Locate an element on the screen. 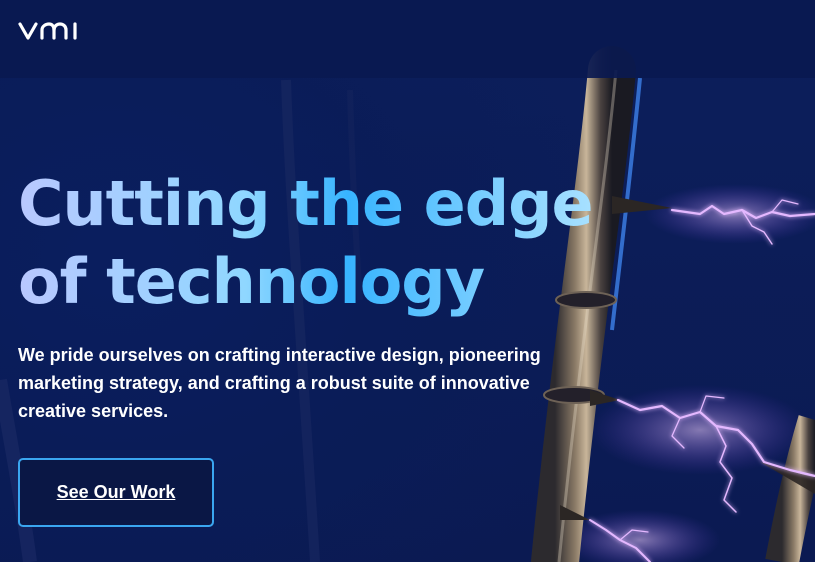  headline-line-1: Cutting the edge is located at coordinates (305, 203).